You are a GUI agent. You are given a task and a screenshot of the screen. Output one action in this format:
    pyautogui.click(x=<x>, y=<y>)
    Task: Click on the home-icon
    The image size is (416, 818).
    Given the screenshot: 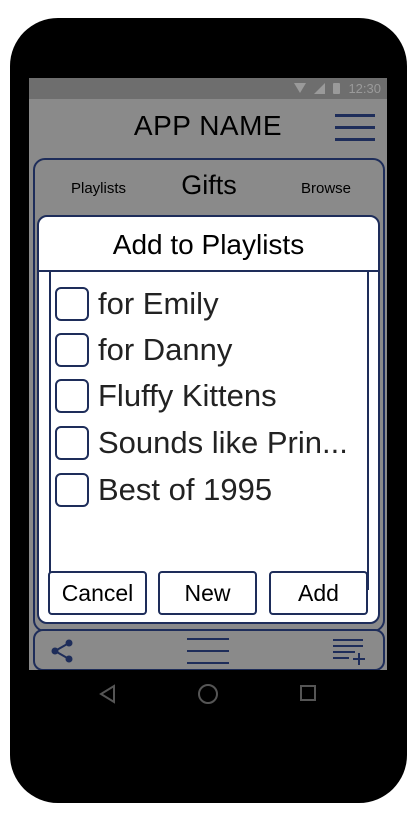 What is the action you would take?
    pyautogui.click(x=208, y=694)
    